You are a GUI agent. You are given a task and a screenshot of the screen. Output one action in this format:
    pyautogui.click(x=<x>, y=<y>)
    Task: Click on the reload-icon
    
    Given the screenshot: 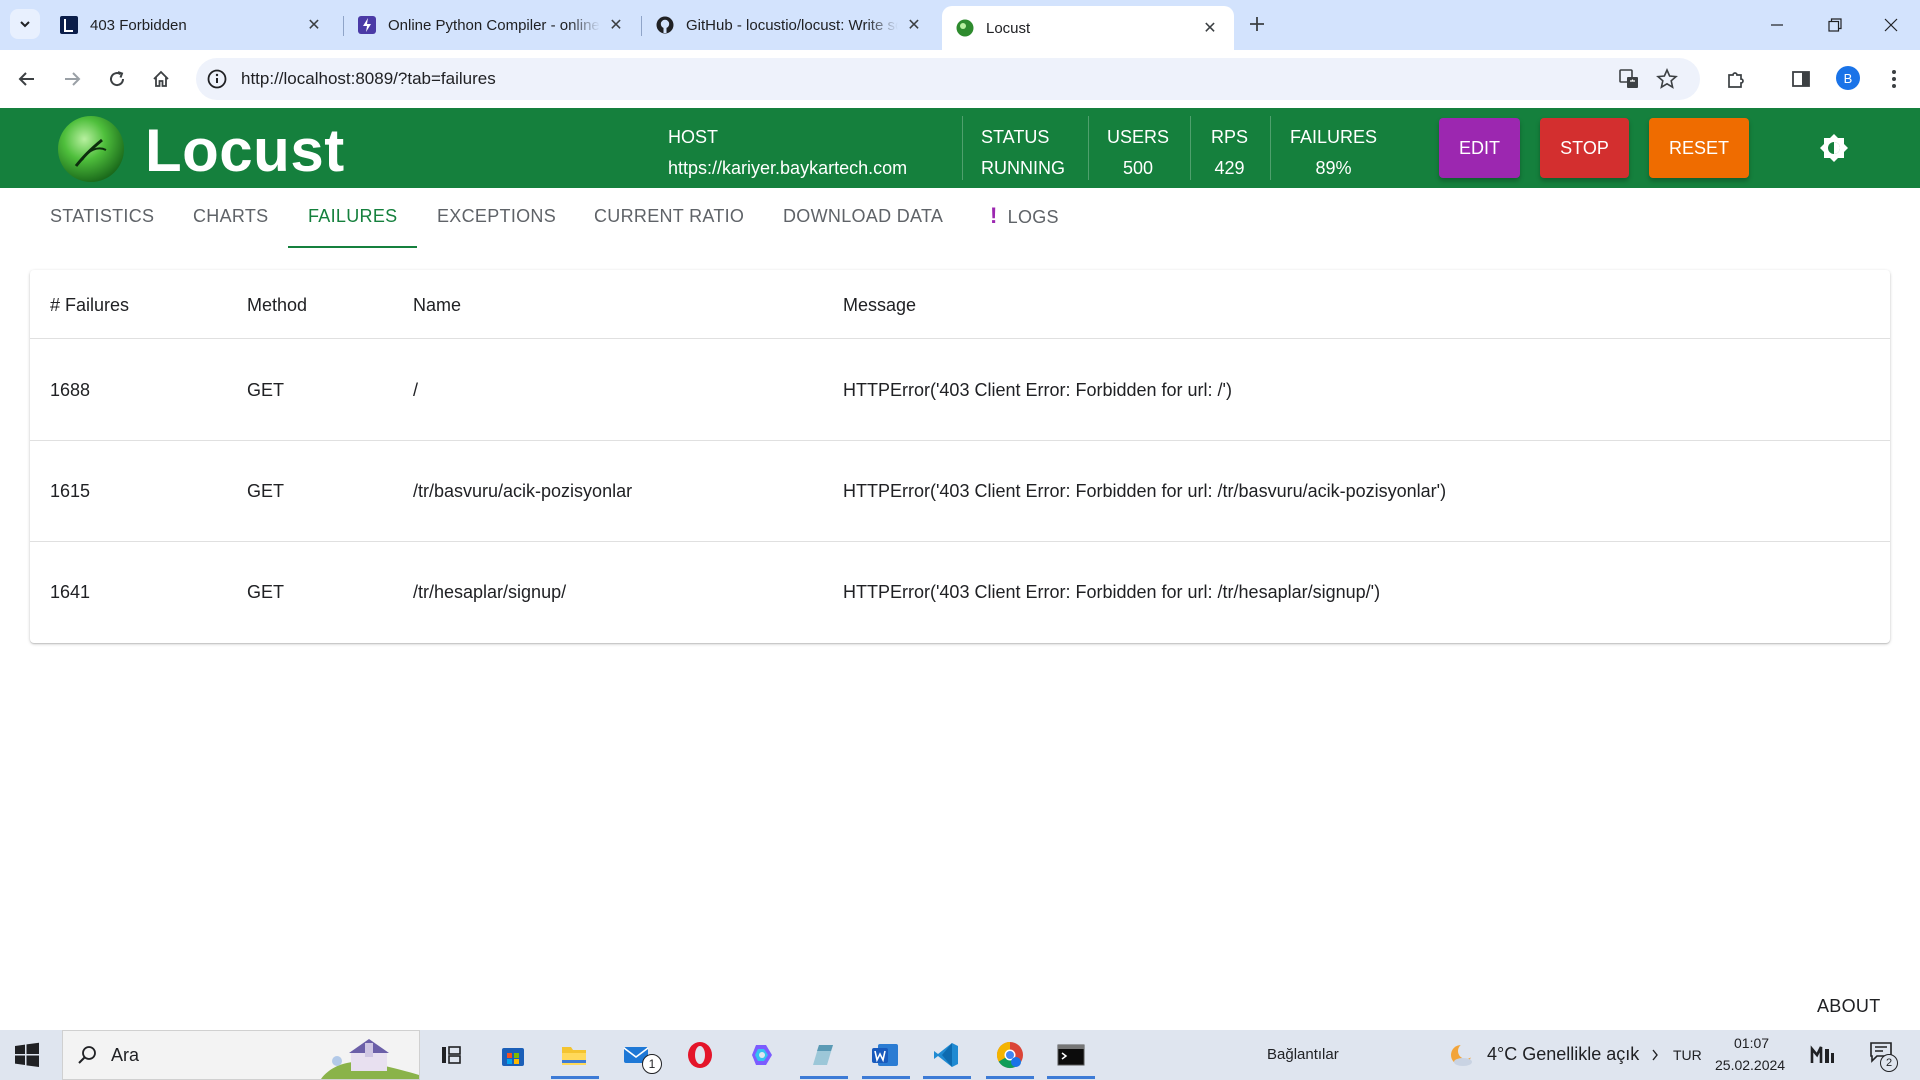 What is the action you would take?
    pyautogui.click(x=117, y=79)
    